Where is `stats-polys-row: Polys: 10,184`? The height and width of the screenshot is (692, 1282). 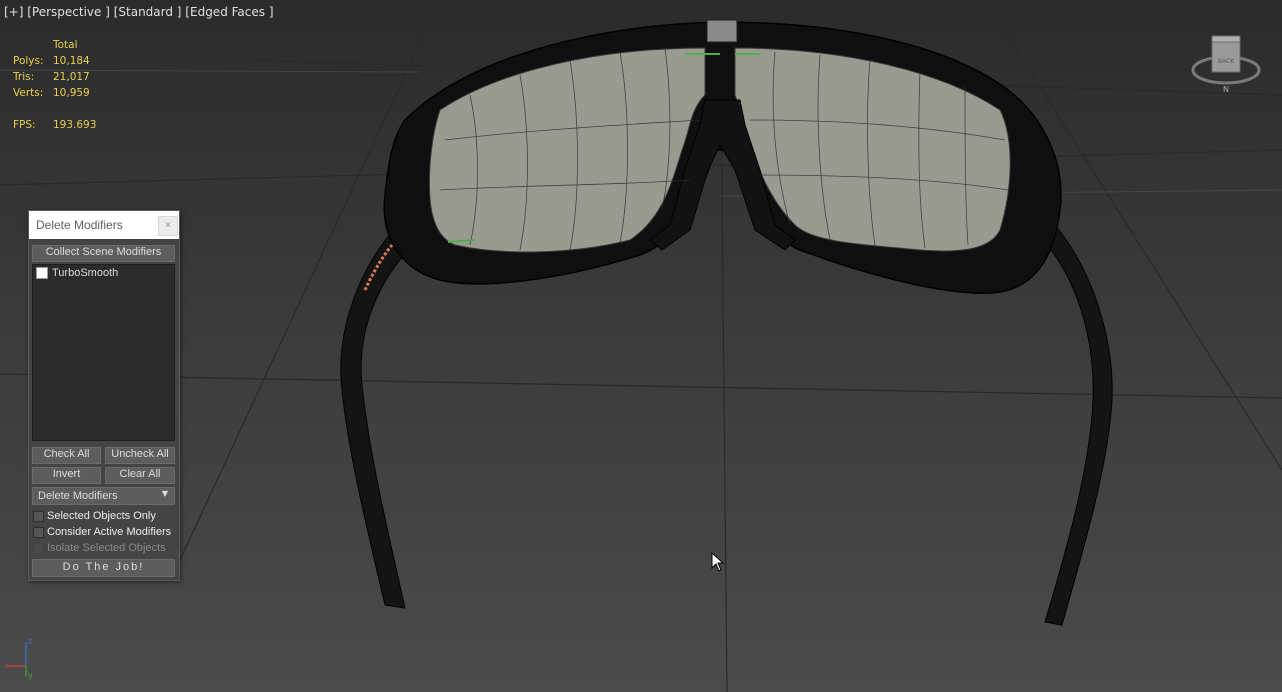 stats-polys-row: Polys: 10,184 is located at coordinates (54, 61).